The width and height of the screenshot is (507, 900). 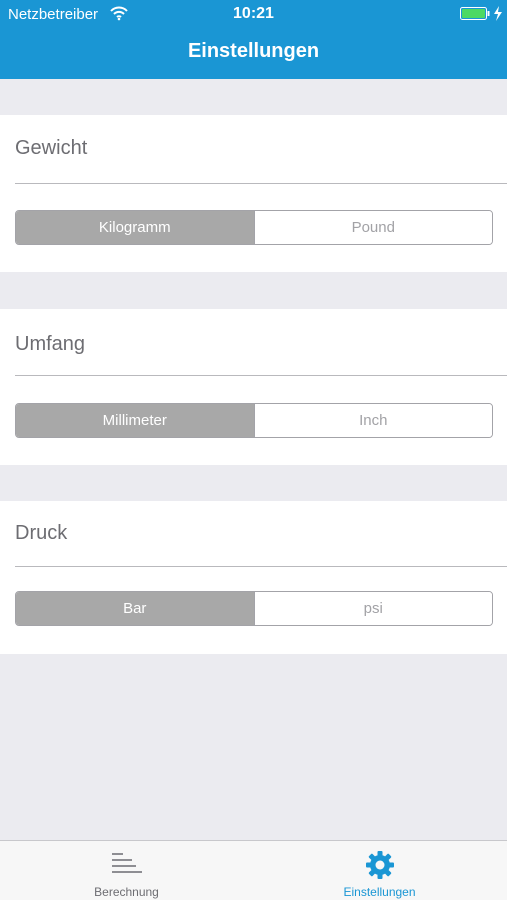 I want to click on status-time: 10:21, so click(x=253, y=13).